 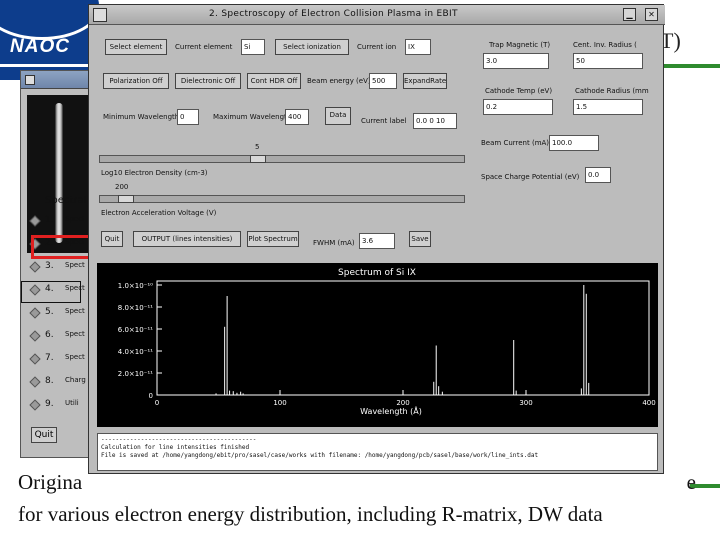 What do you see at coordinates (612, 91) in the screenshot?
I see `cathode-radius-label: Cathode Radius (mm` at bounding box center [612, 91].